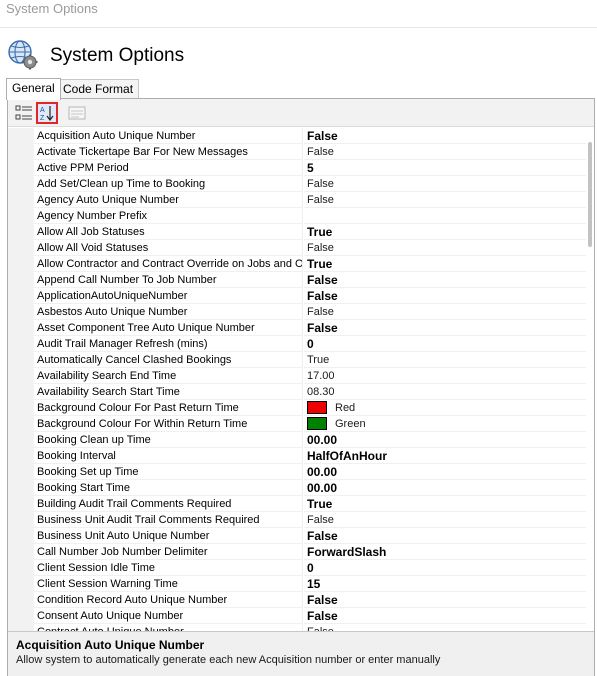  I want to click on property-value: ForwardSlash, so click(445, 552).